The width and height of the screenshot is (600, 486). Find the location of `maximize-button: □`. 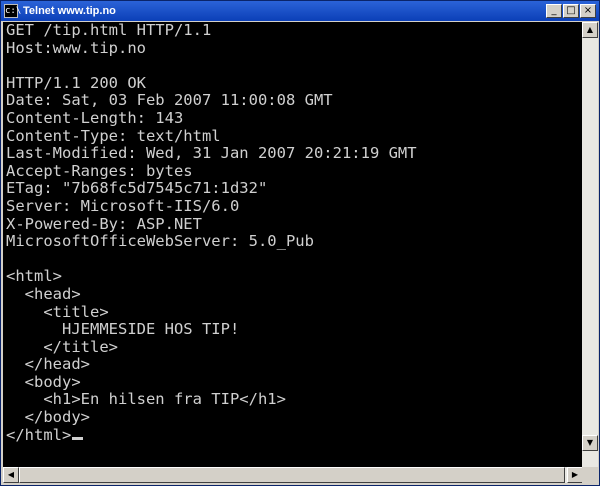

maximize-button: □ is located at coordinates (571, 11).